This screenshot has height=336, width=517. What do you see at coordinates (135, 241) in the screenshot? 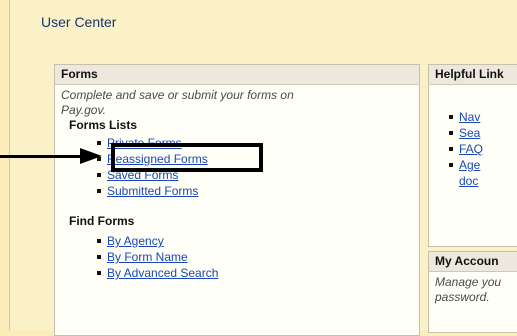
I see `by-agency-link: By Agency` at bounding box center [135, 241].